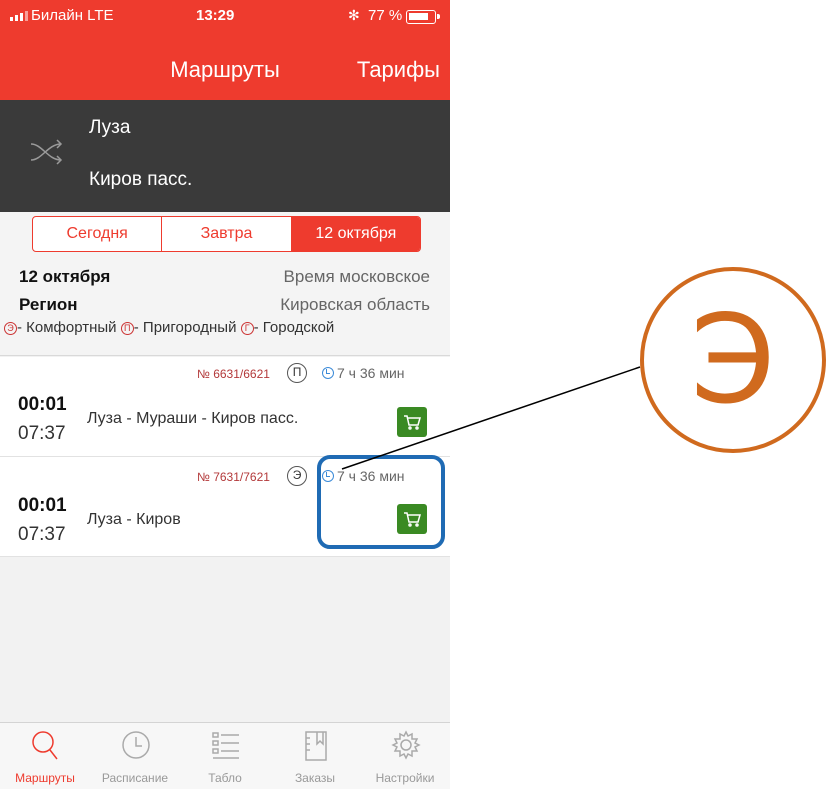  I want to click on callout-letter: Э, so click(733, 360).